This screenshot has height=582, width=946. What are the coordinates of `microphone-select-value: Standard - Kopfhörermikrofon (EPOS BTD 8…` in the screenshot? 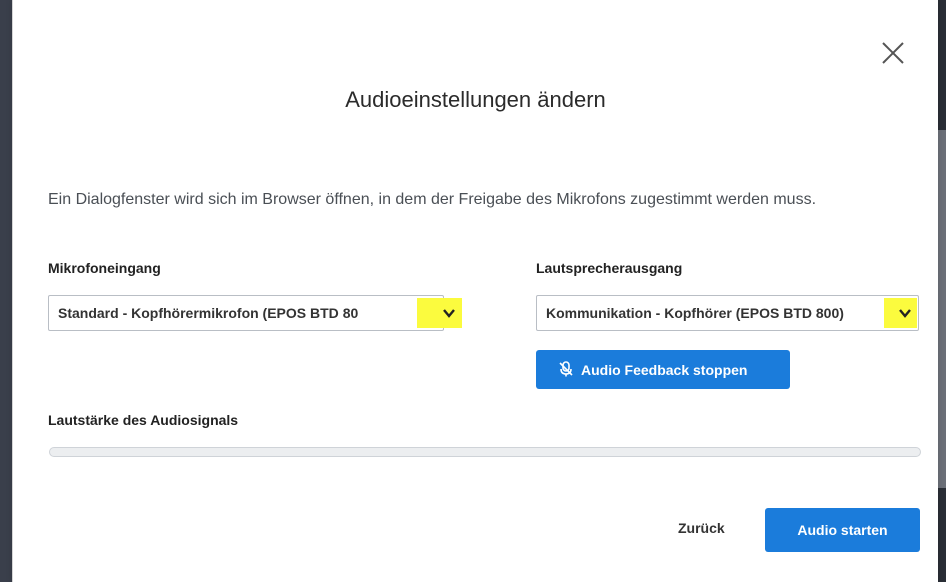 It's located at (208, 313).